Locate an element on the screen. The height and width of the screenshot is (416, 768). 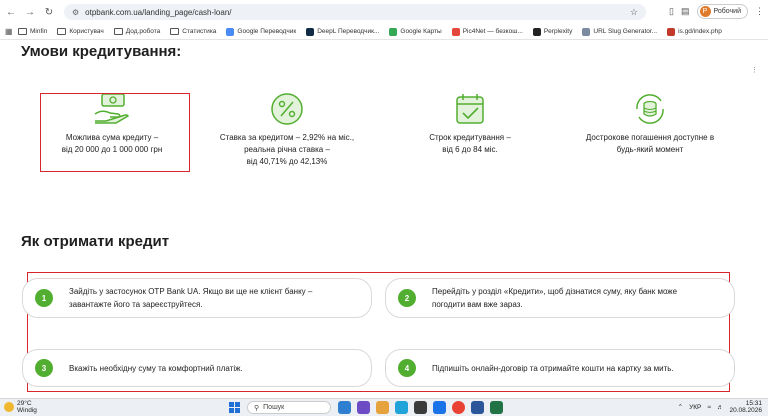
system-tray: ⌃ УКР ≈ ♬ 15:31 20.08.2026 is located at coordinates (720, 407).